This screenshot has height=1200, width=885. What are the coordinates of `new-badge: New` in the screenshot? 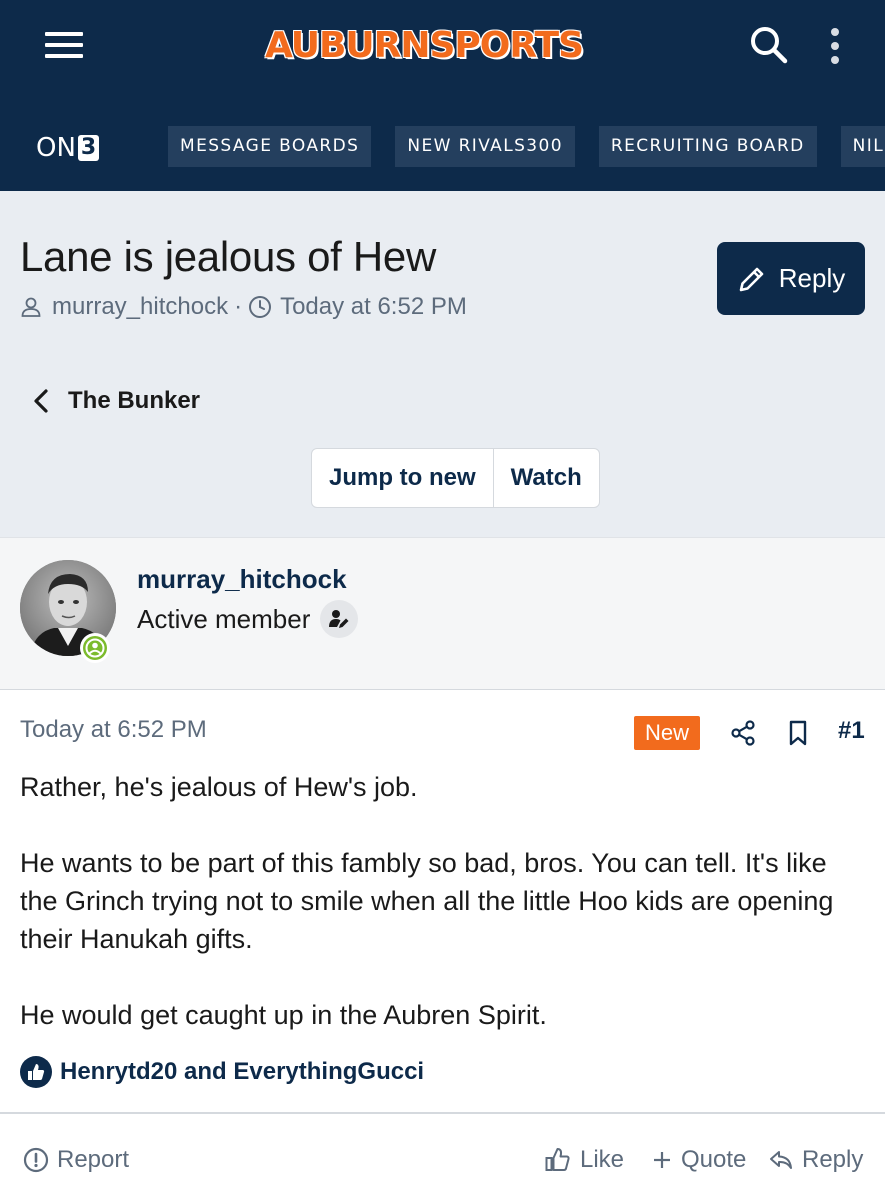 It's located at (667, 733).